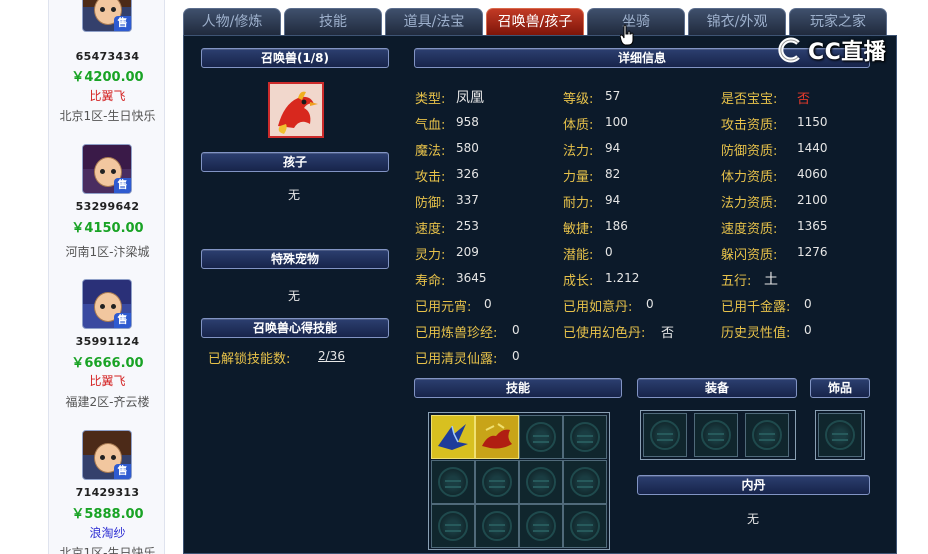 Image resolution: width=928 pixels, height=554 pixels. I want to click on seller-server: 北京1区-生日快乐, so click(107, 550).